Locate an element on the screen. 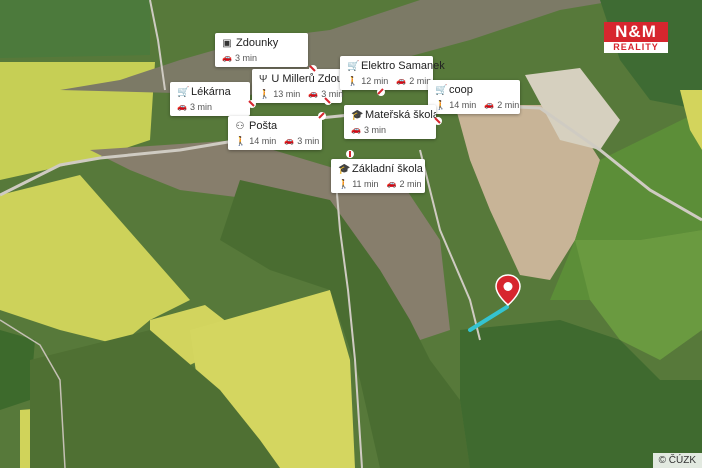 The height and width of the screenshot is (468, 702). poi-zakladni-skola: 🎓Základní škola Zd... 🚶11 min 🚗2 min is located at coordinates (378, 176).